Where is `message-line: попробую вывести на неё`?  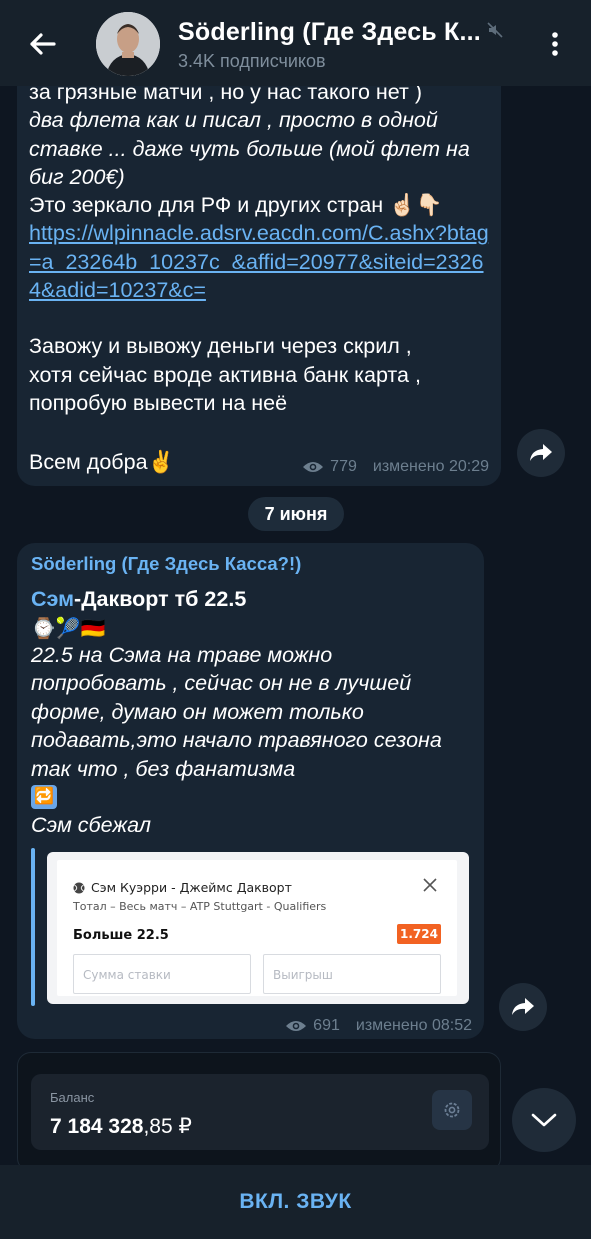
message-line: попробую вывести на неё is located at coordinates (158, 402).